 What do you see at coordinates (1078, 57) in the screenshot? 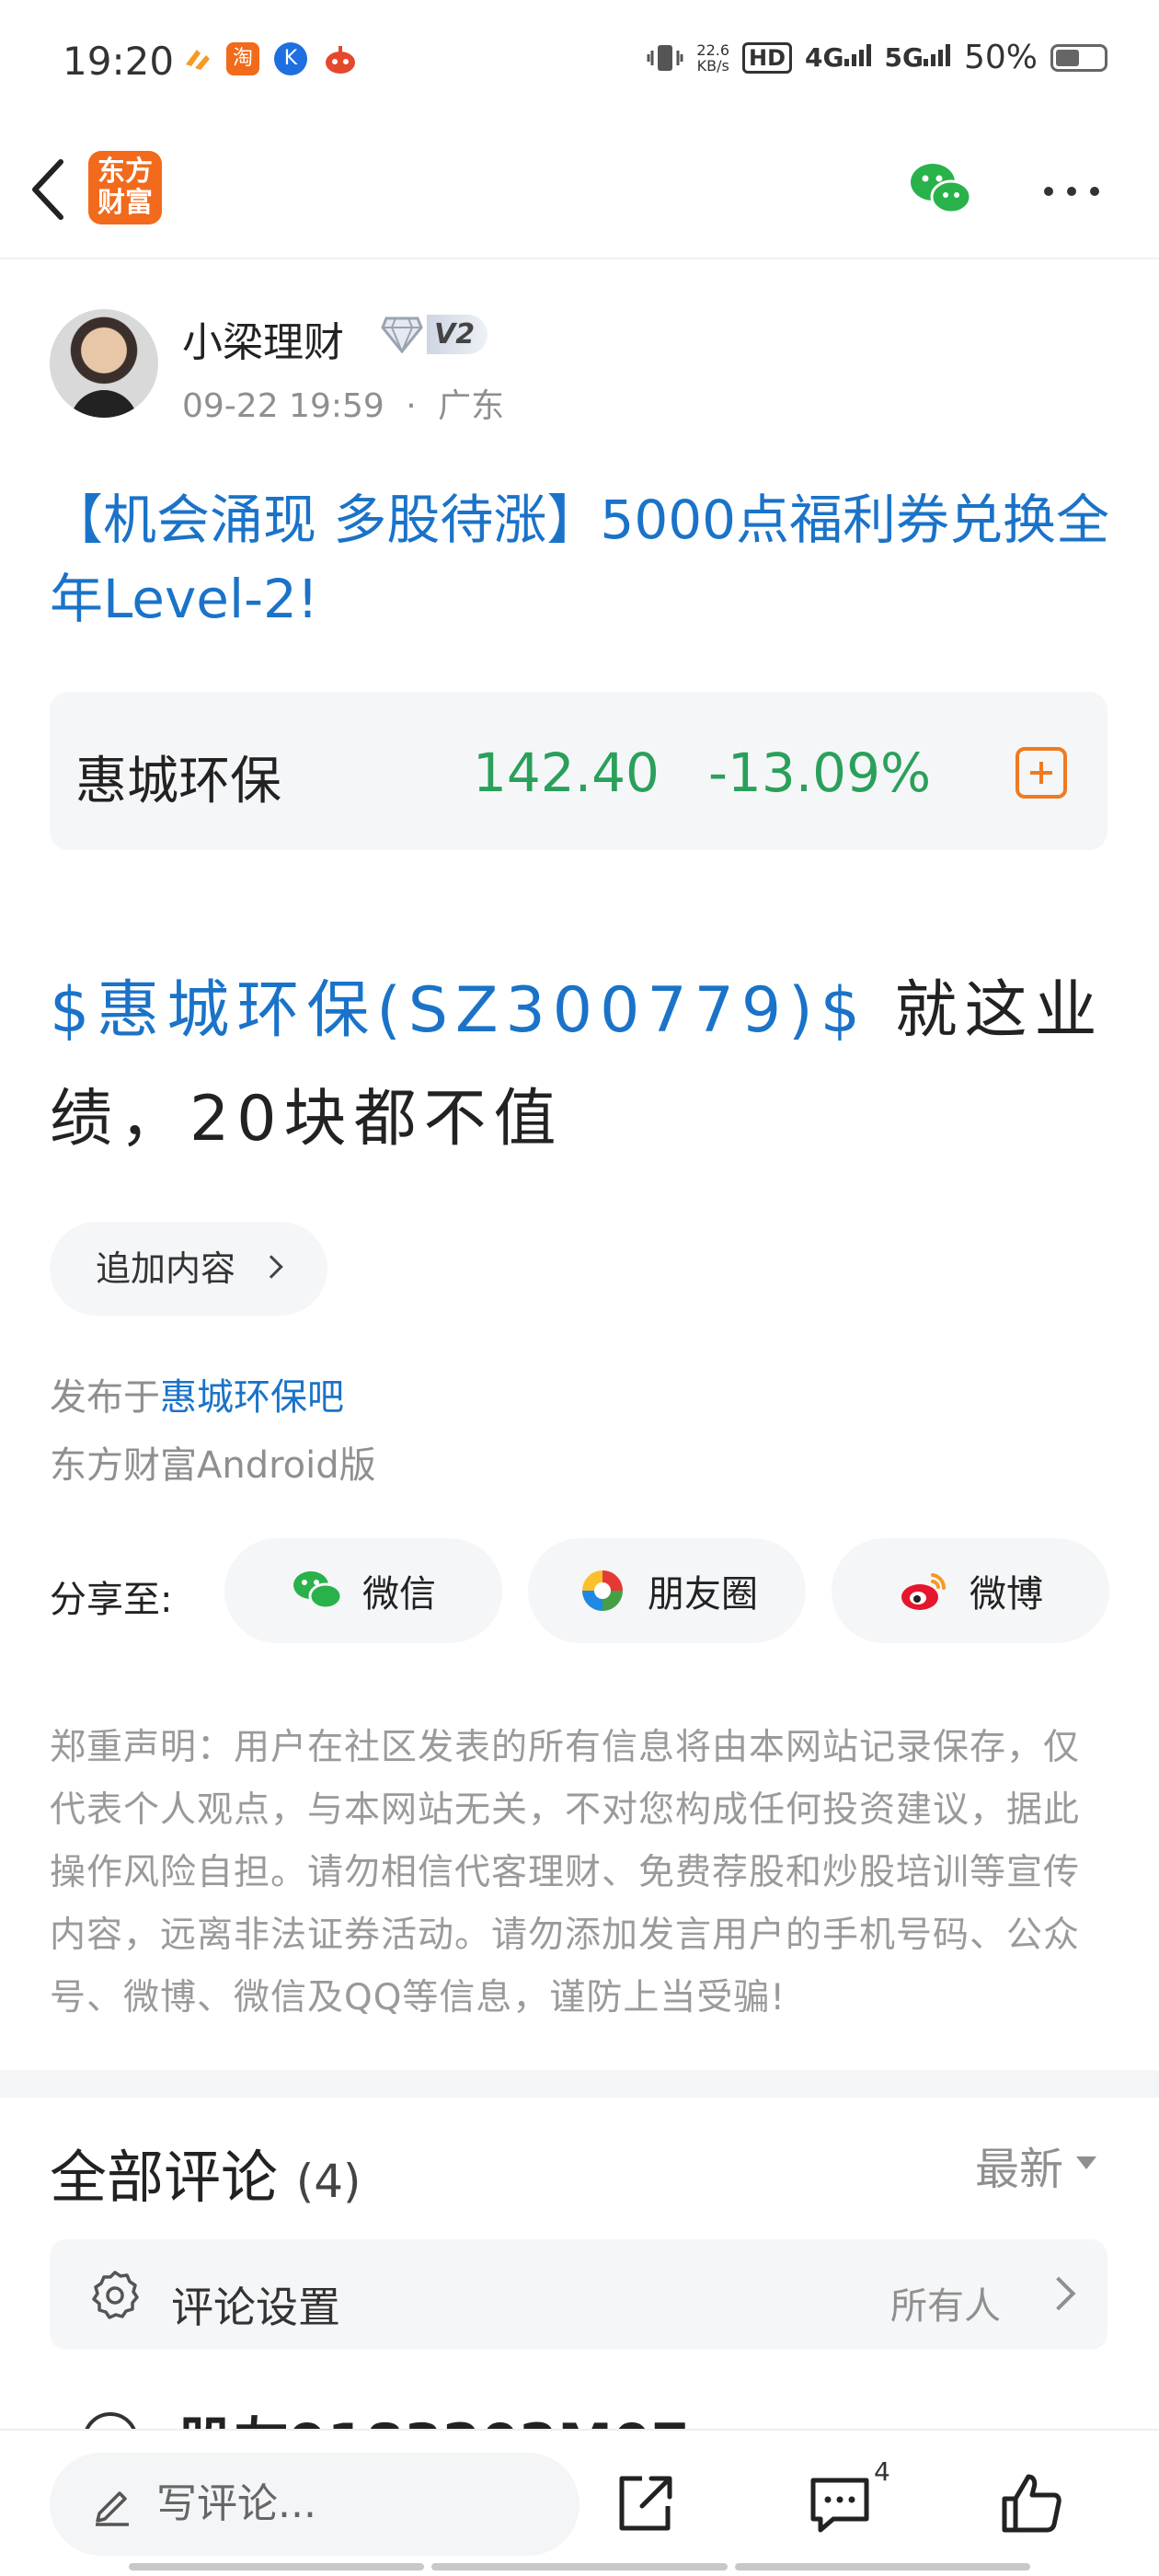
I see `battery-icon` at bounding box center [1078, 57].